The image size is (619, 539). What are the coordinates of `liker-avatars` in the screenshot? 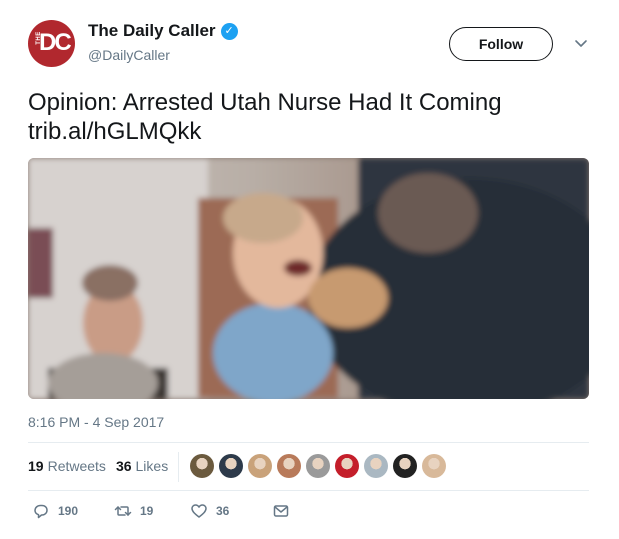 It's located at (320, 466).